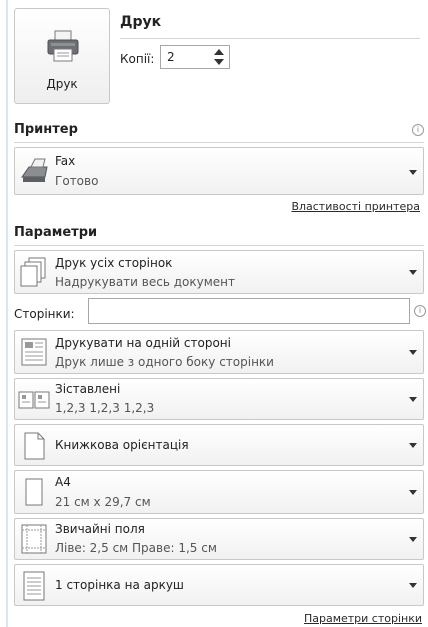  What do you see at coordinates (34, 400) in the screenshot?
I see `collated-icon` at bounding box center [34, 400].